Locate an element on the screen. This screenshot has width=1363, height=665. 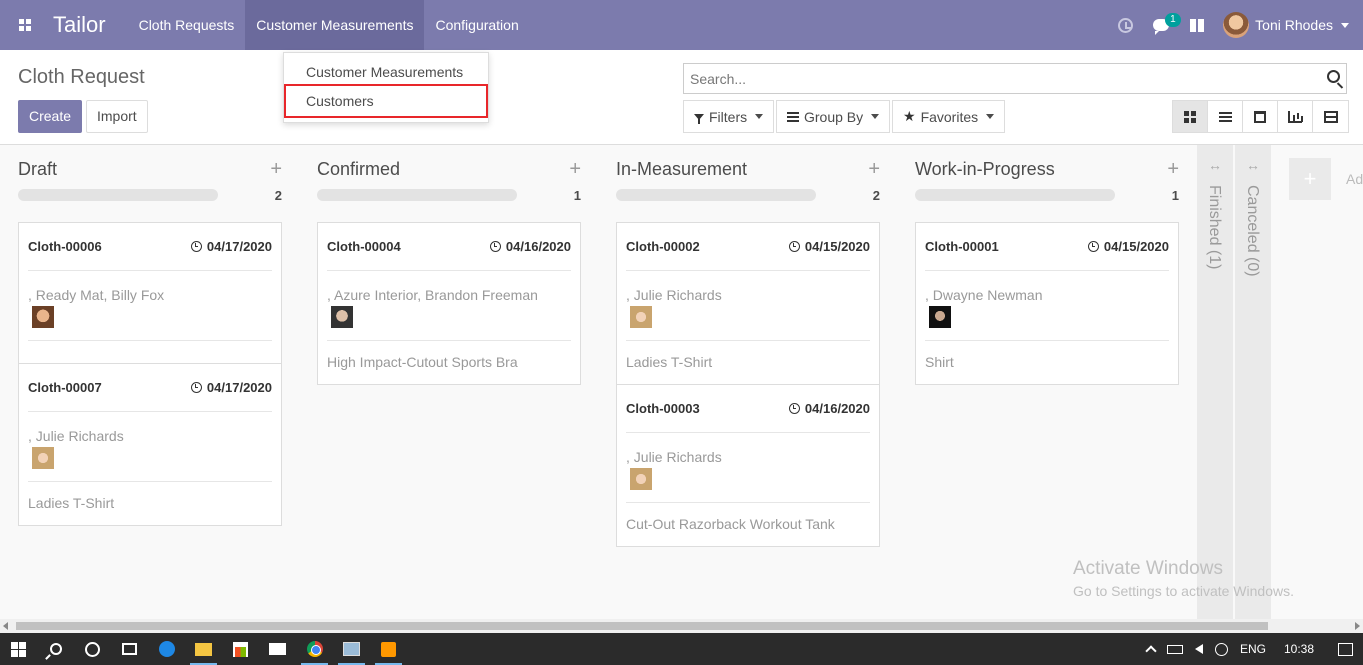
menu-customer-measurements: Customer Measurements is located at coordinates (335, 25).